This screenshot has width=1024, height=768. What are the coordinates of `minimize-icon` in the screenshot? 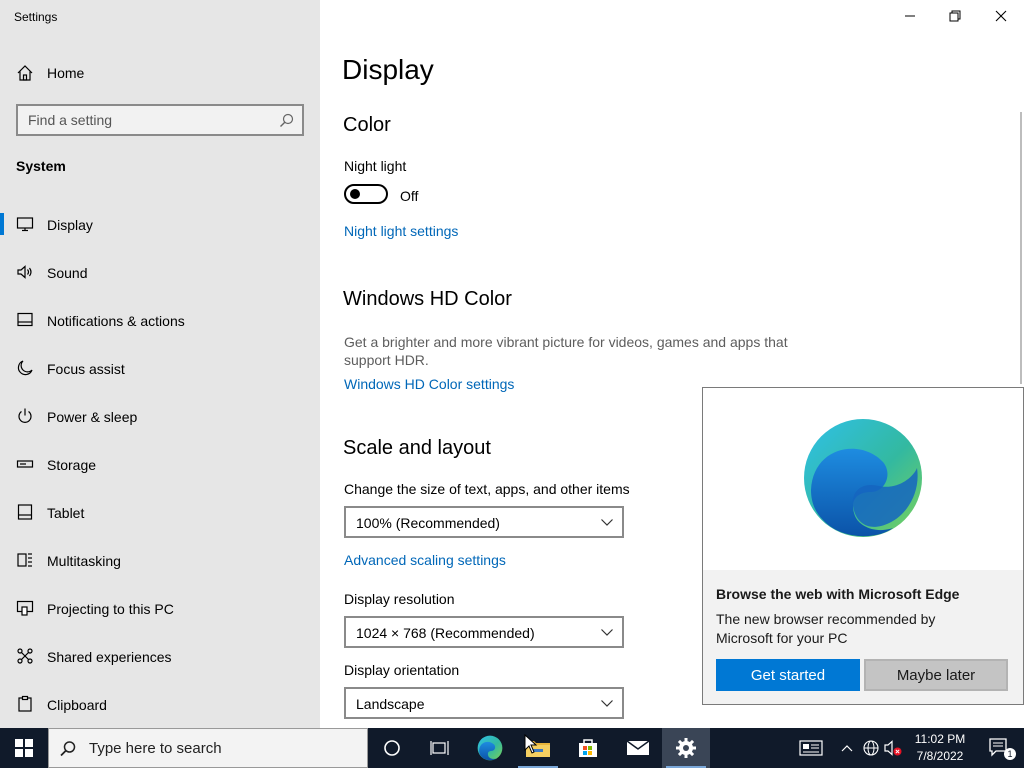 It's located at (910, 16).